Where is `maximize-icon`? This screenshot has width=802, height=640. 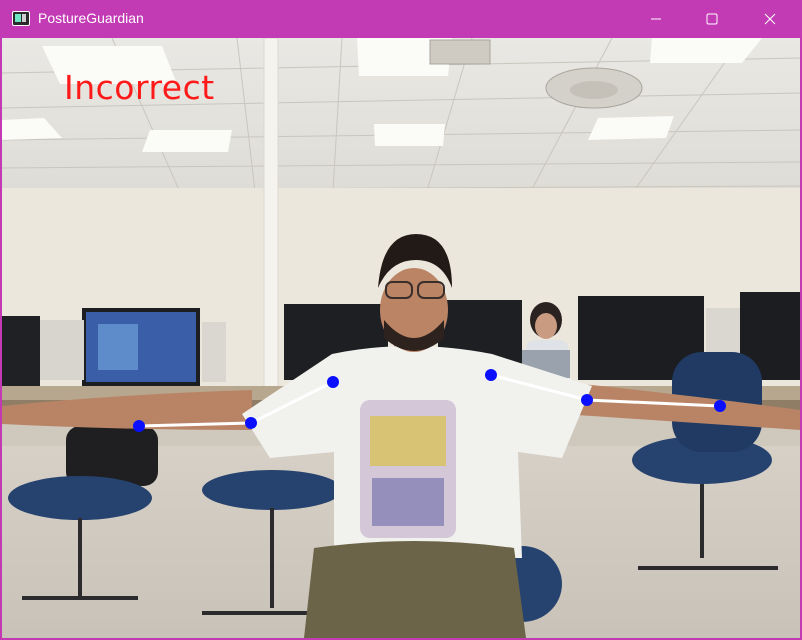 maximize-icon is located at coordinates (712, 19).